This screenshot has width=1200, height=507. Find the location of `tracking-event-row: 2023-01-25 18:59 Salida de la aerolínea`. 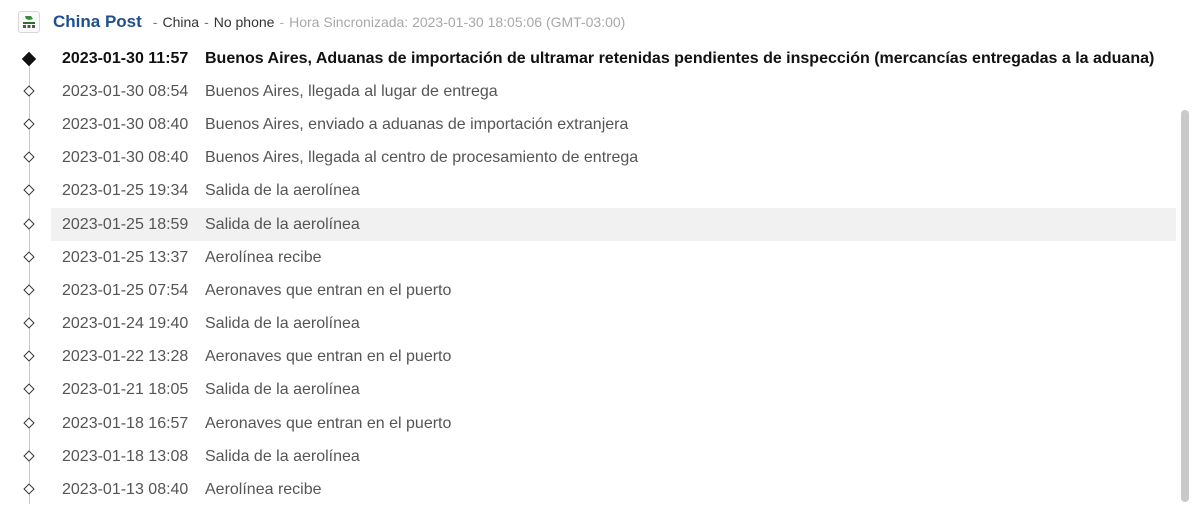

tracking-event-row: 2023-01-25 18:59 Salida de la aerolínea is located at coordinates (600, 224).